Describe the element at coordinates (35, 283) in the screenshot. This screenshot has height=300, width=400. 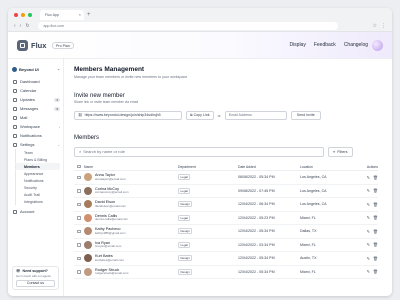
I see `contact-us-button: Contact us` at that location.